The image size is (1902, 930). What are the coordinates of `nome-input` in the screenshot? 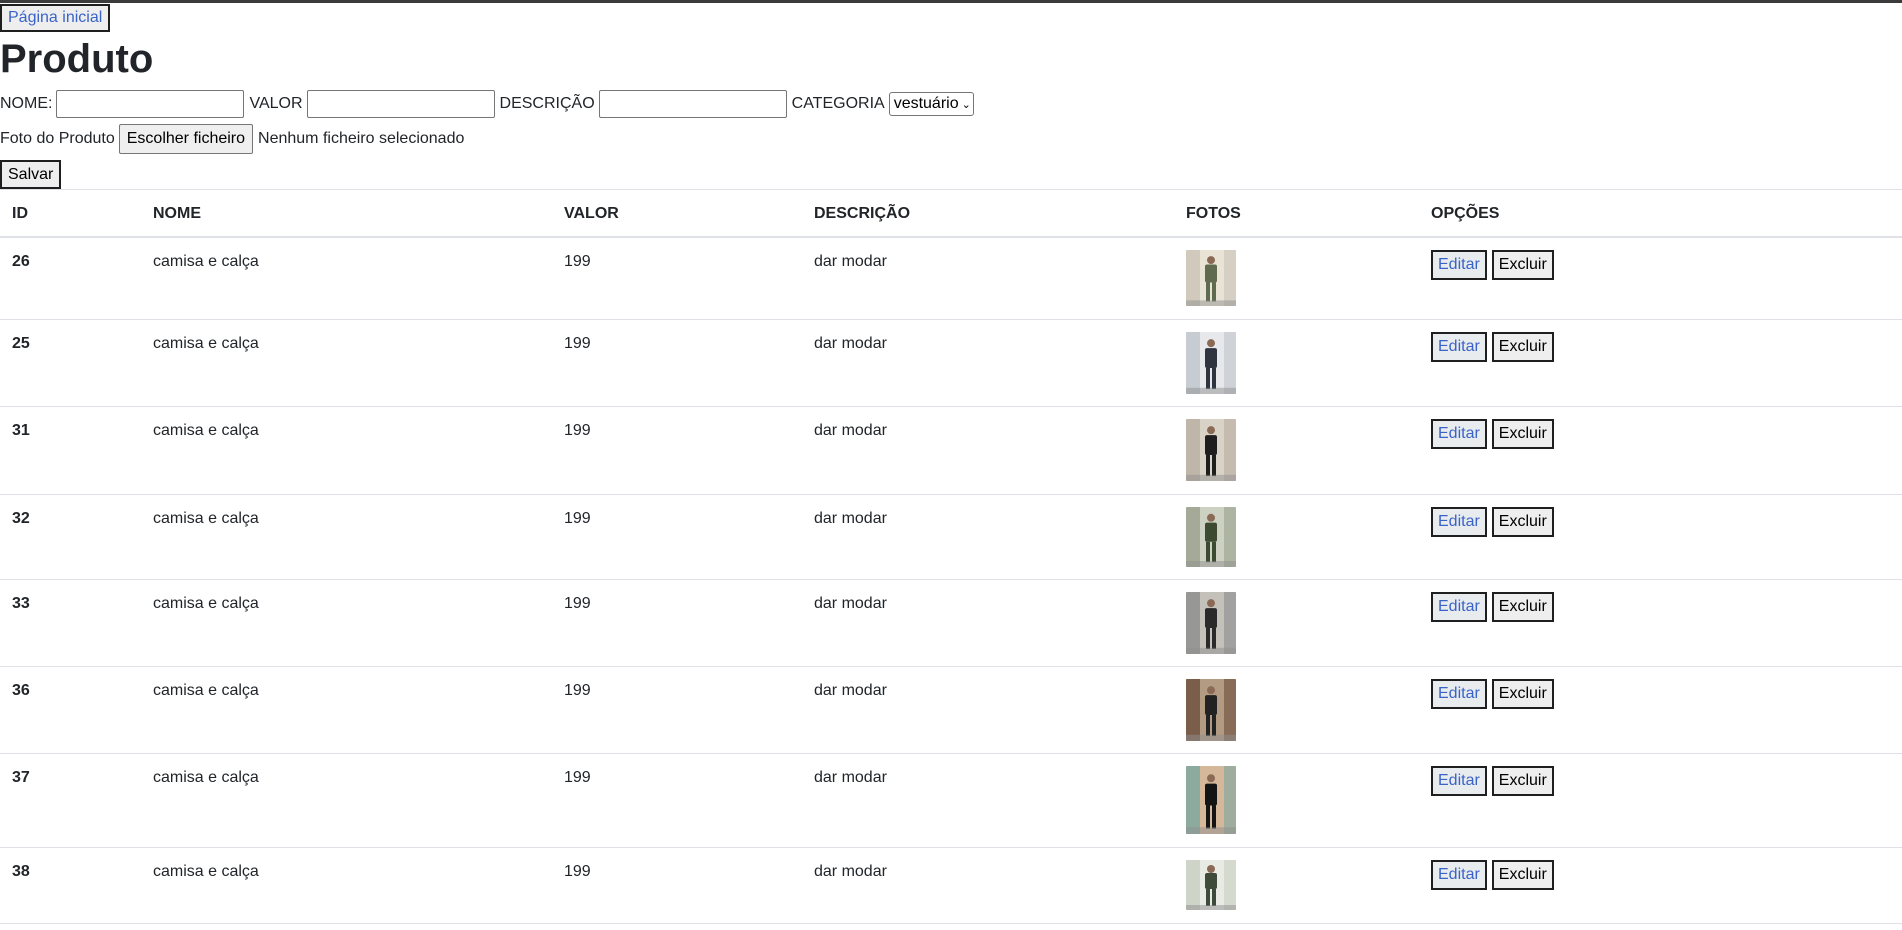 It's located at (150, 104).